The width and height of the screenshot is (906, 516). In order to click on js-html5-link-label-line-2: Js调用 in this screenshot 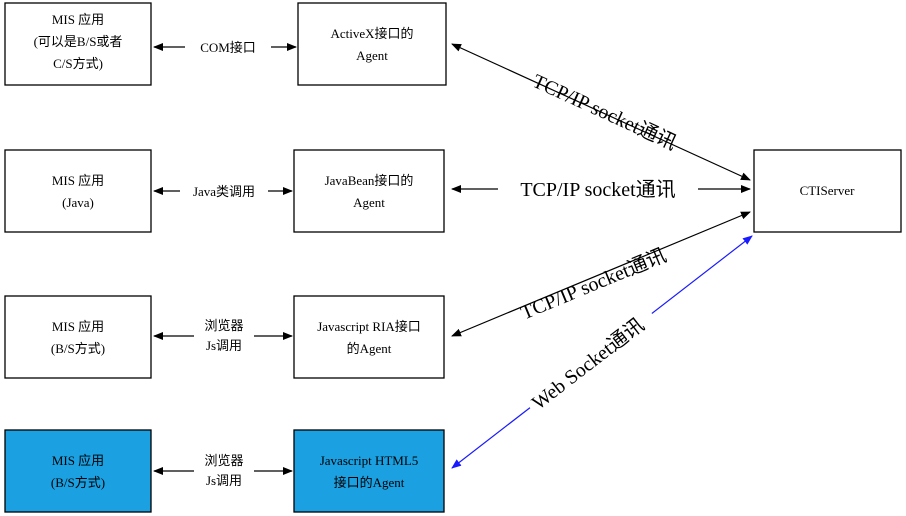, I will do `click(224, 480)`.